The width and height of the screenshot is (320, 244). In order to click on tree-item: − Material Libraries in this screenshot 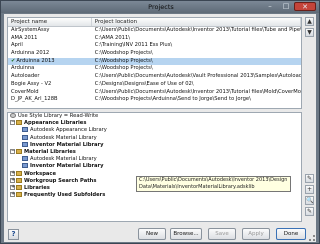, I will do `click(154, 152)`.